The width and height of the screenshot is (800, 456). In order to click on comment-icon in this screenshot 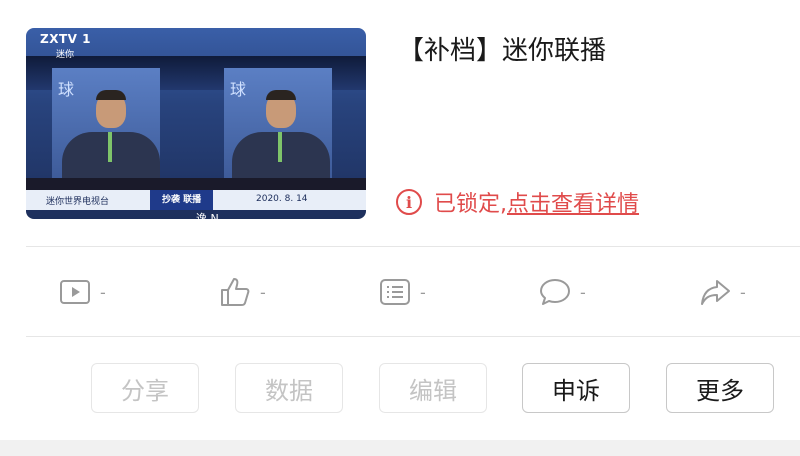, I will do `click(555, 292)`.